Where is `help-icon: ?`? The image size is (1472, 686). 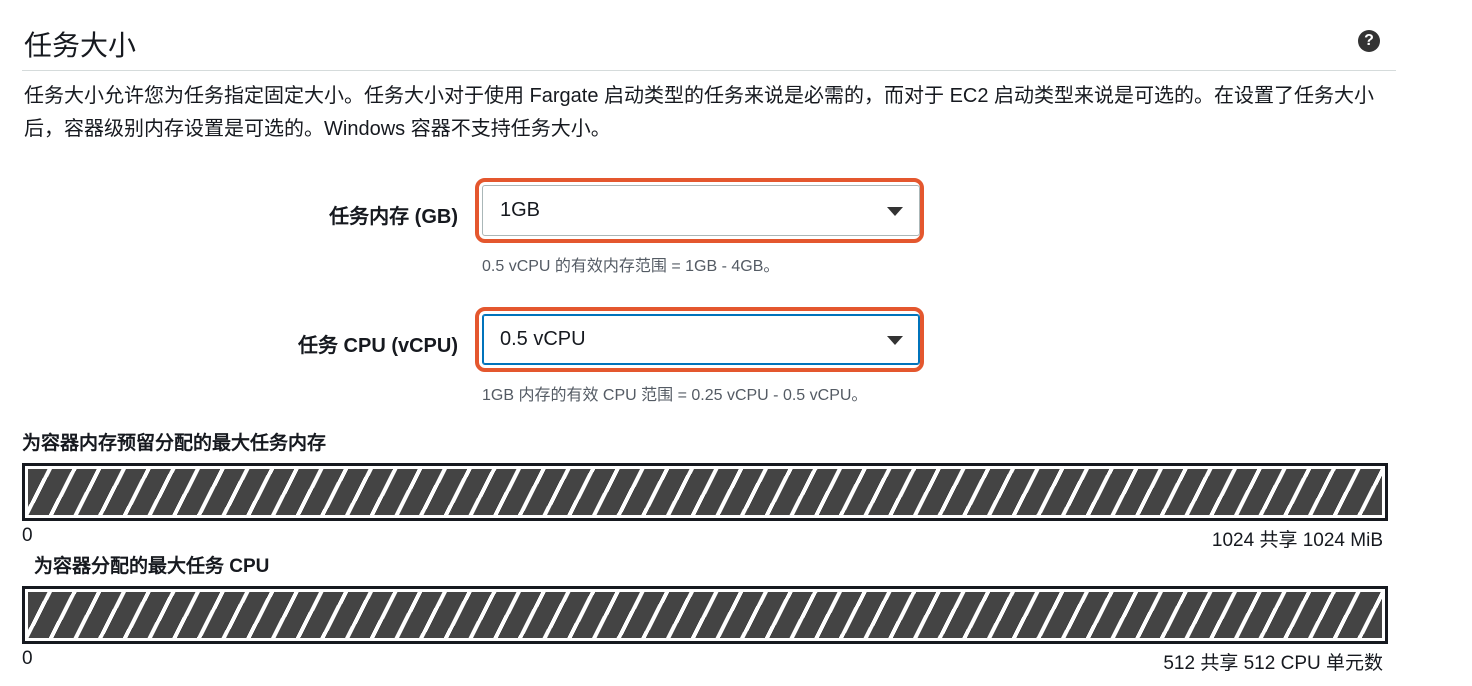
help-icon: ? is located at coordinates (1369, 41).